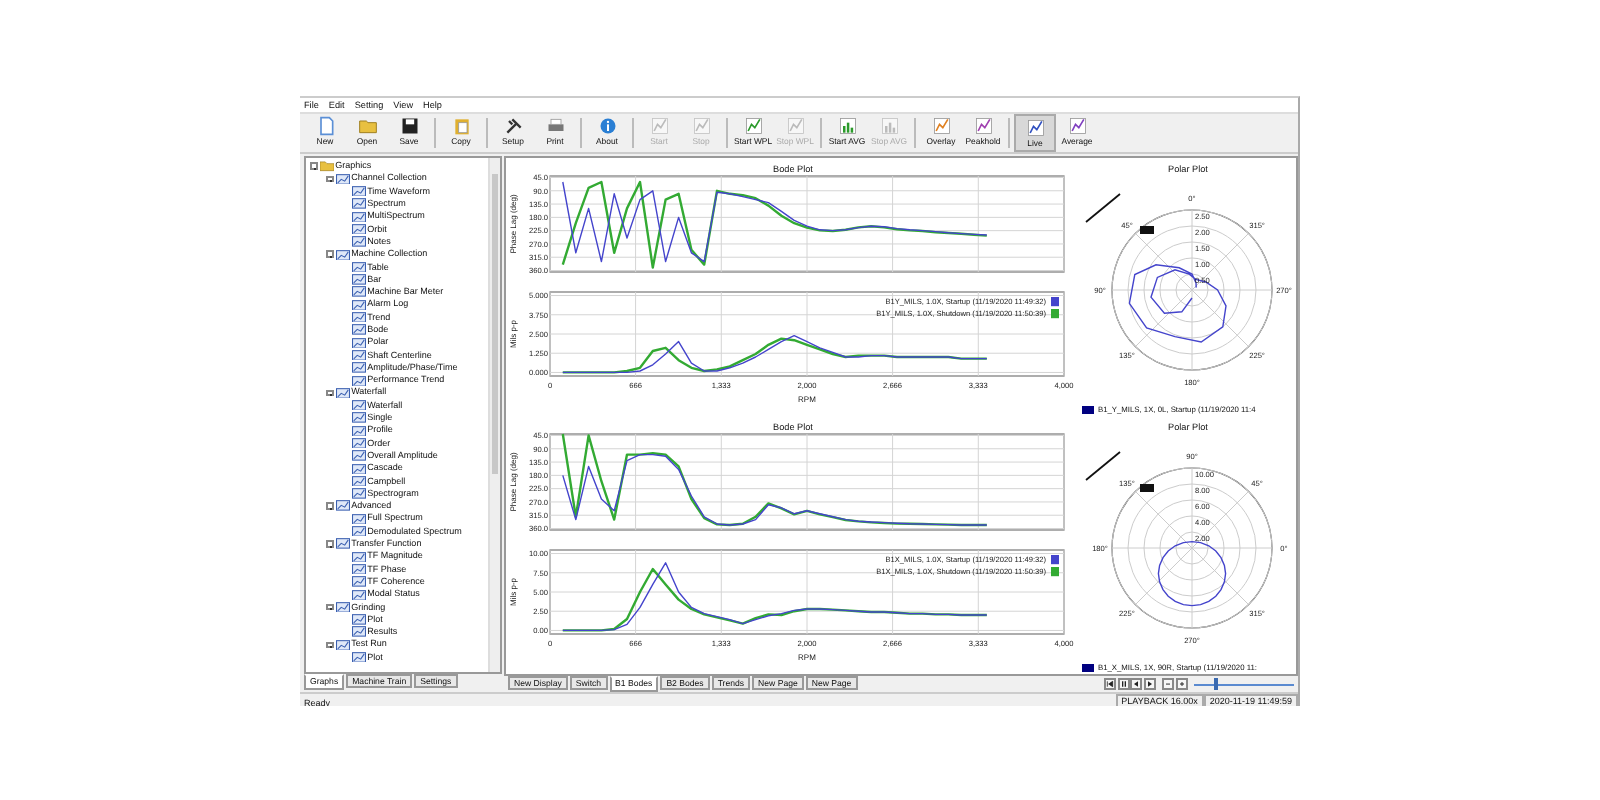 The height and width of the screenshot is (800, 1600). Describe the element at coordinates (461, 126) in the screenshot. I see `clipboard-icon` at that location.